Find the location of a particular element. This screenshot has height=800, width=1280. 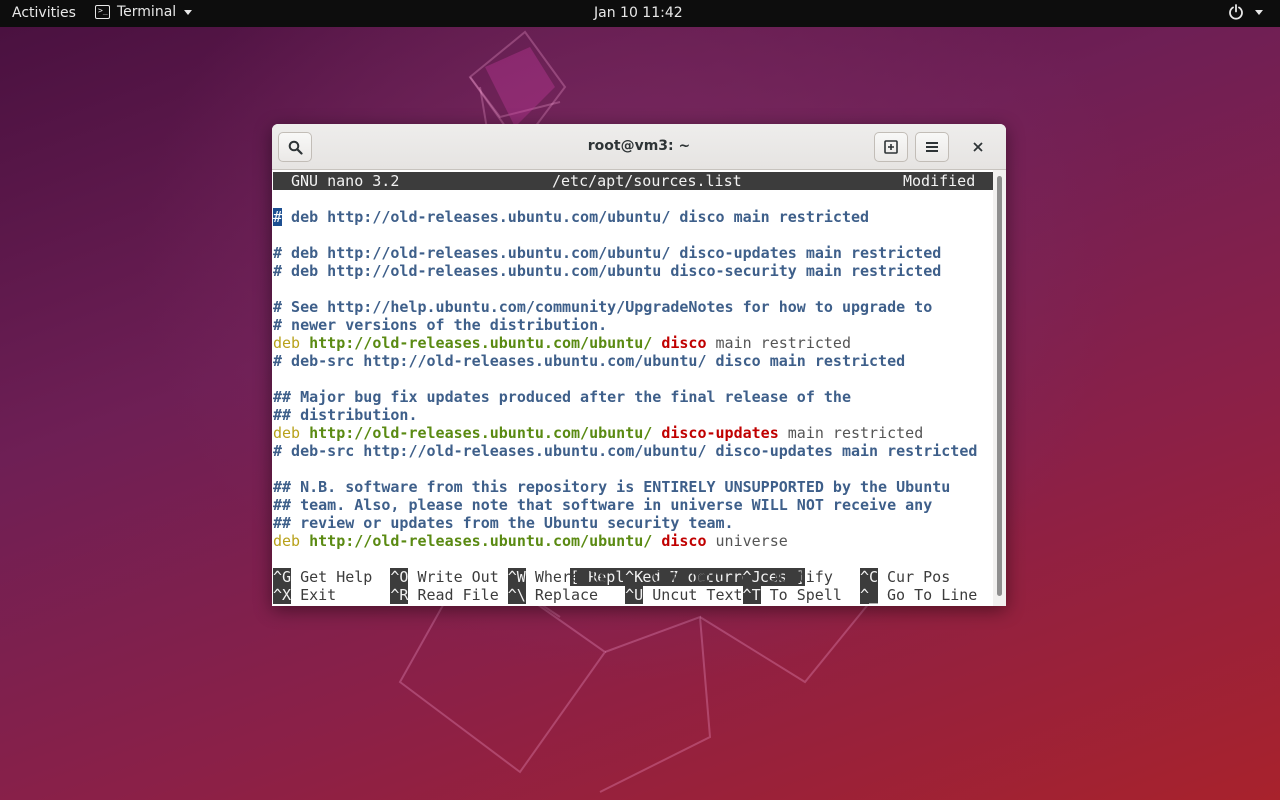

top-bar: Activities >_ Terminal Jan 10 11:42 is located at coordinates (640, 13).